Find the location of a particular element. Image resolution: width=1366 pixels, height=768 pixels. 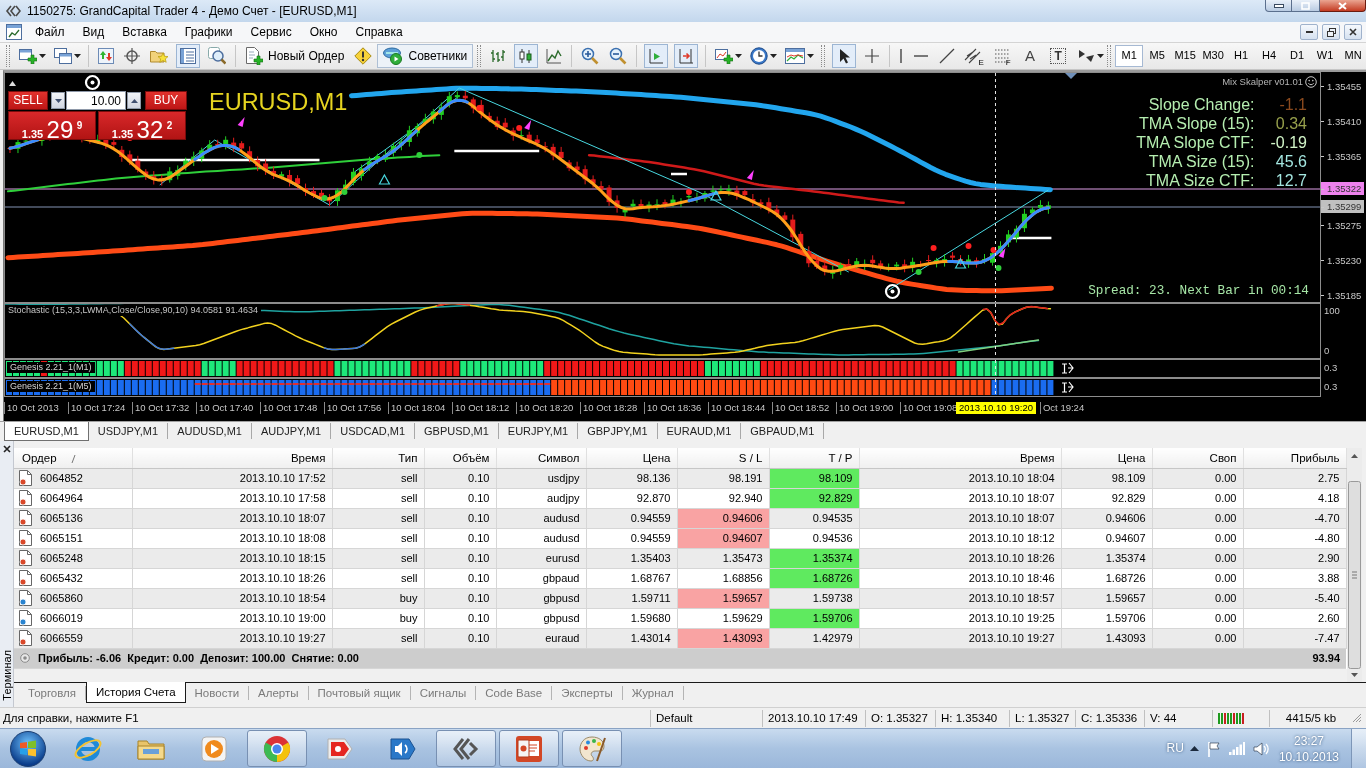

terminal-tab: Алерты is located at coordinates (279, 693).